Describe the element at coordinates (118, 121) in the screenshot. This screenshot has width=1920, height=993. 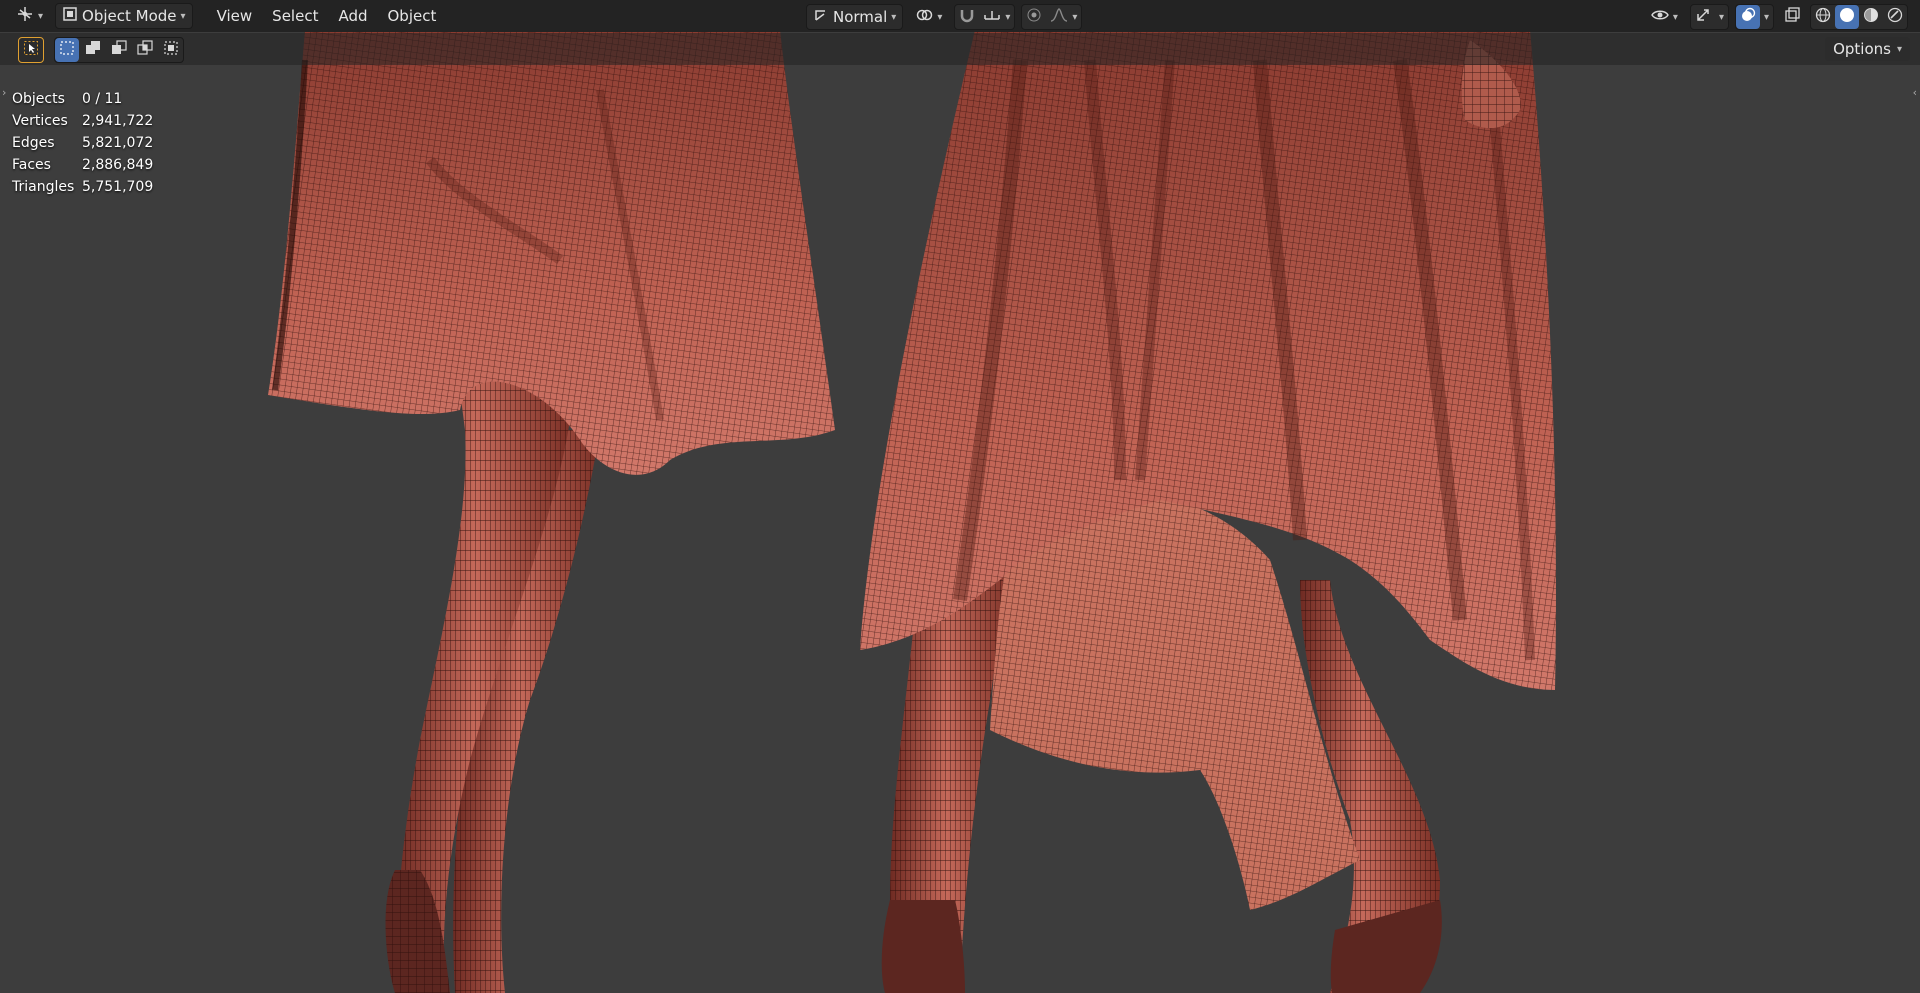
I see `stat-value: 2,941,722` at that location.